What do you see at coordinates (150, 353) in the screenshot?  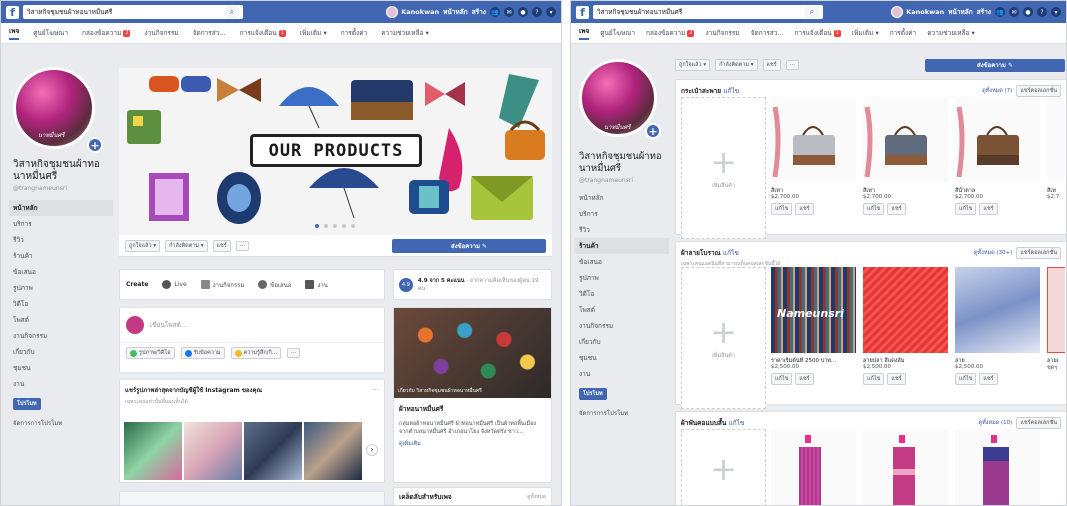 I see `photo-video-button: รูปภาพ/วิดีโอ` at bounding box center [150, 353].